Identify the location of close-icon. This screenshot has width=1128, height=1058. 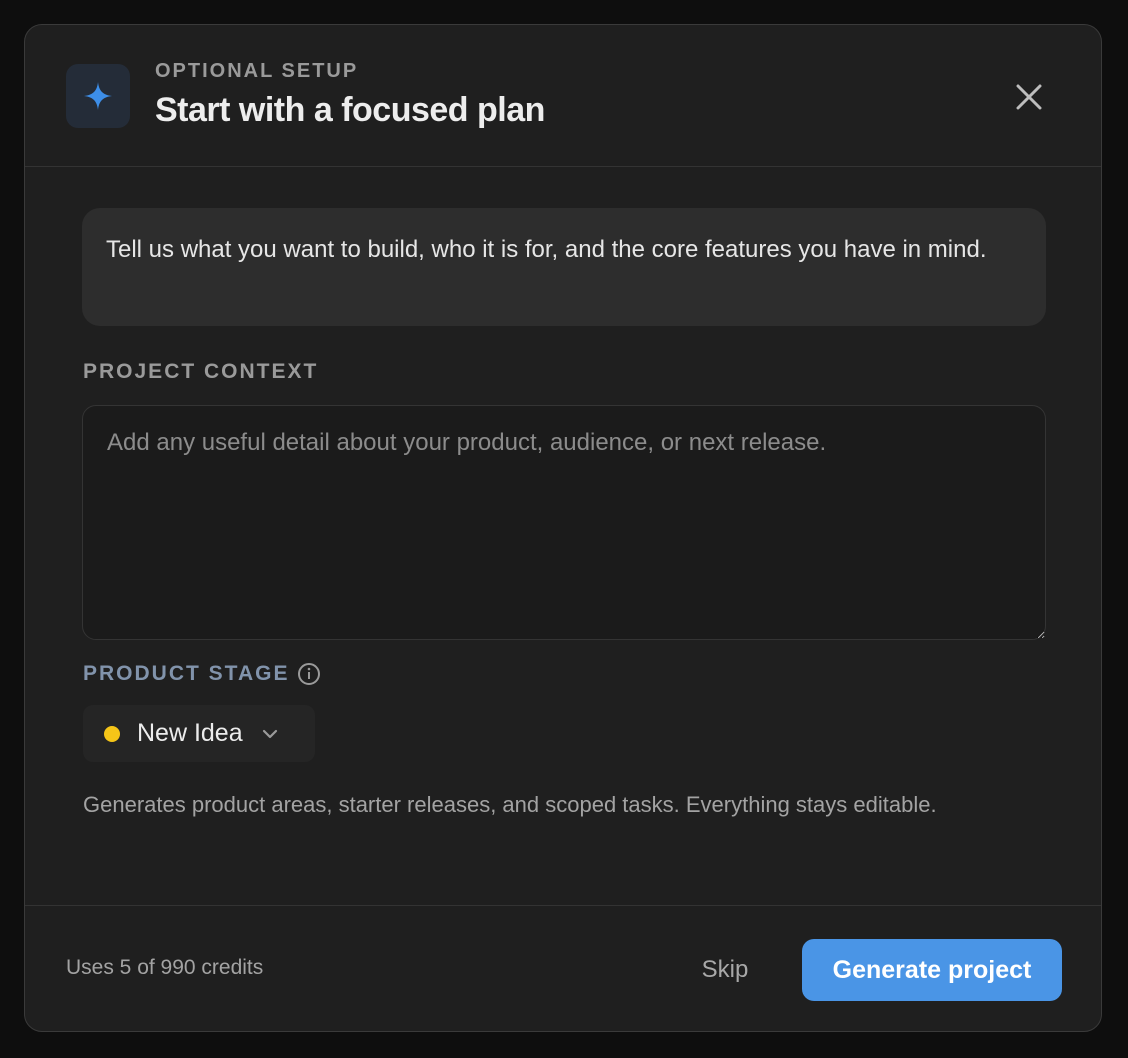
(1029, 97).